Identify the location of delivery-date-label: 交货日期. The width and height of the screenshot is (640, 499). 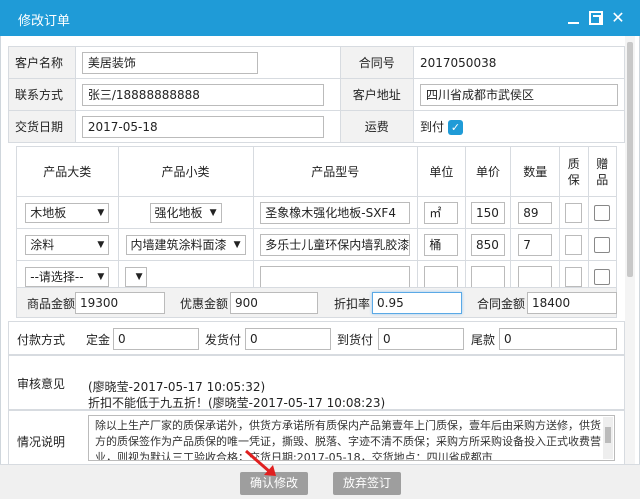
(42, 126).